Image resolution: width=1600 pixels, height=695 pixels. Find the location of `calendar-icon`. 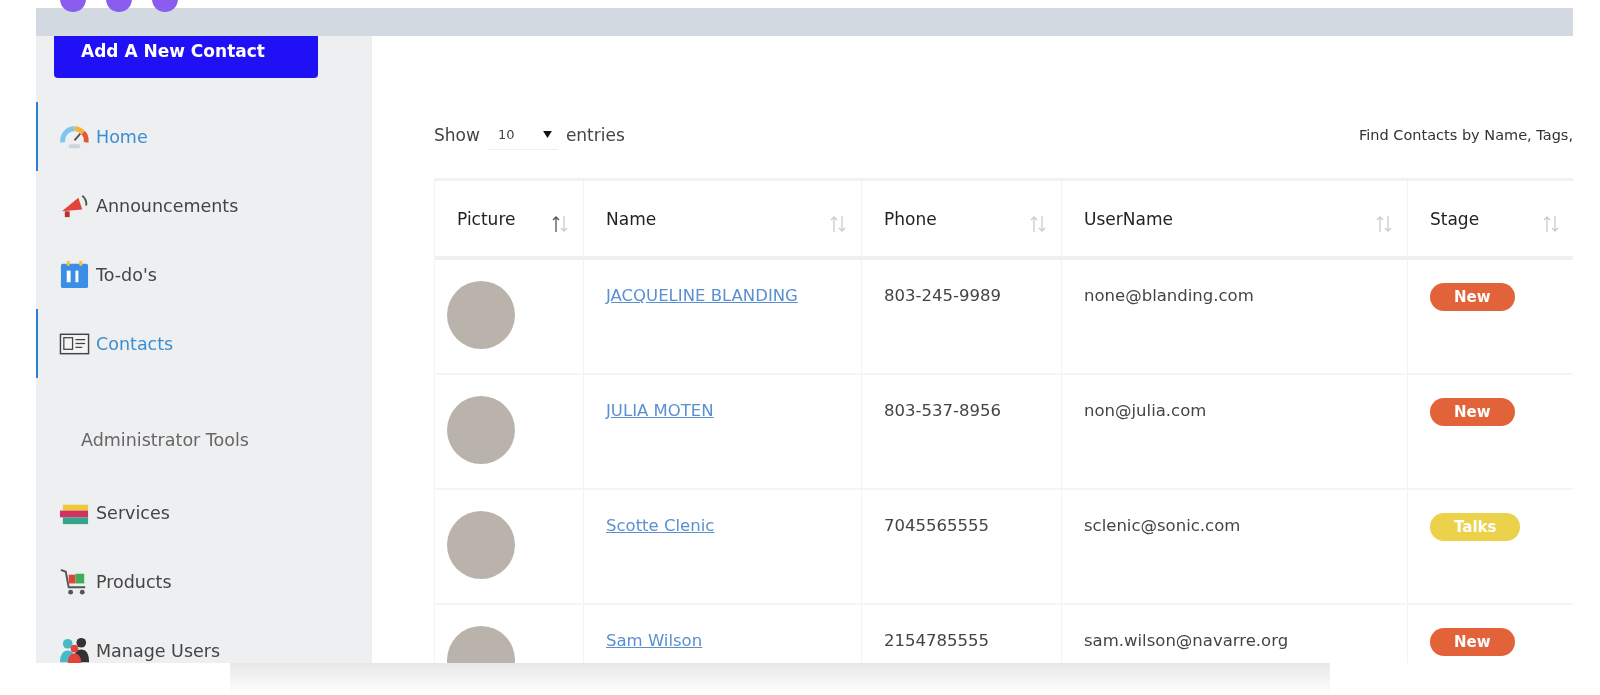

calendar-icon is located at coordinates (74, 274).